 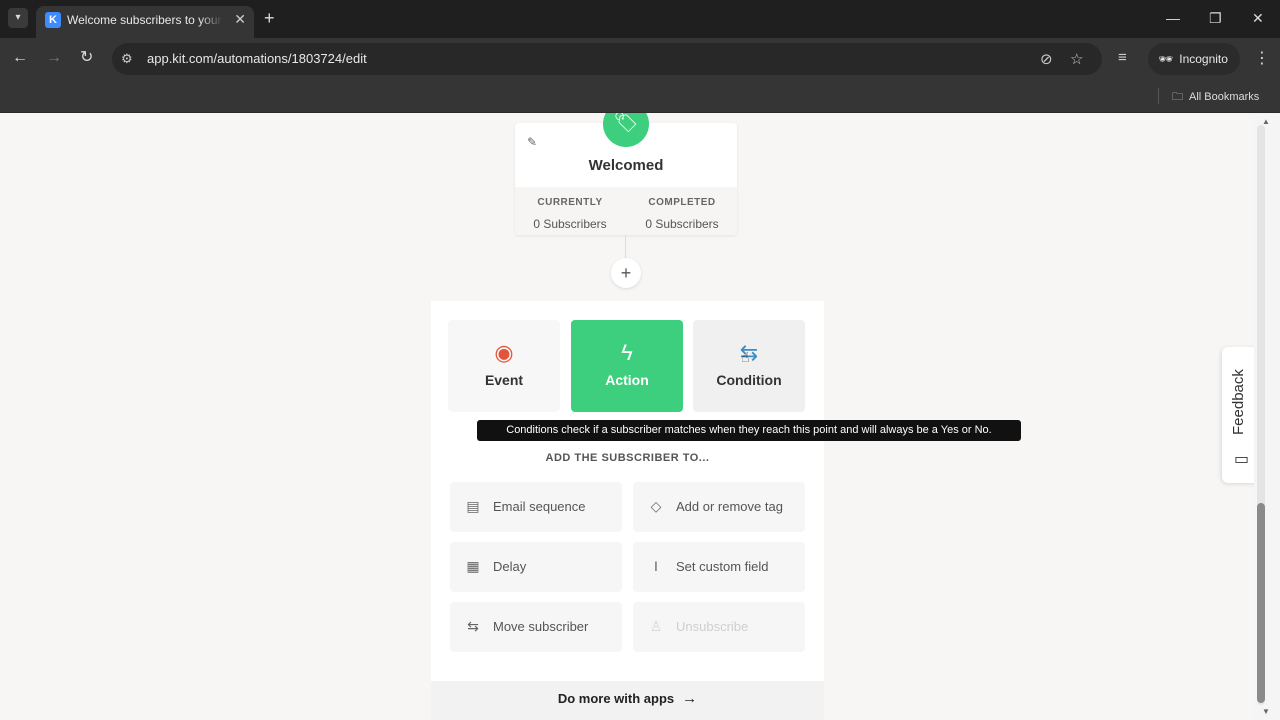 I want to click on all-bookmarks-button: 🗀 All Bookmarks, so click(x=1215, y=97).